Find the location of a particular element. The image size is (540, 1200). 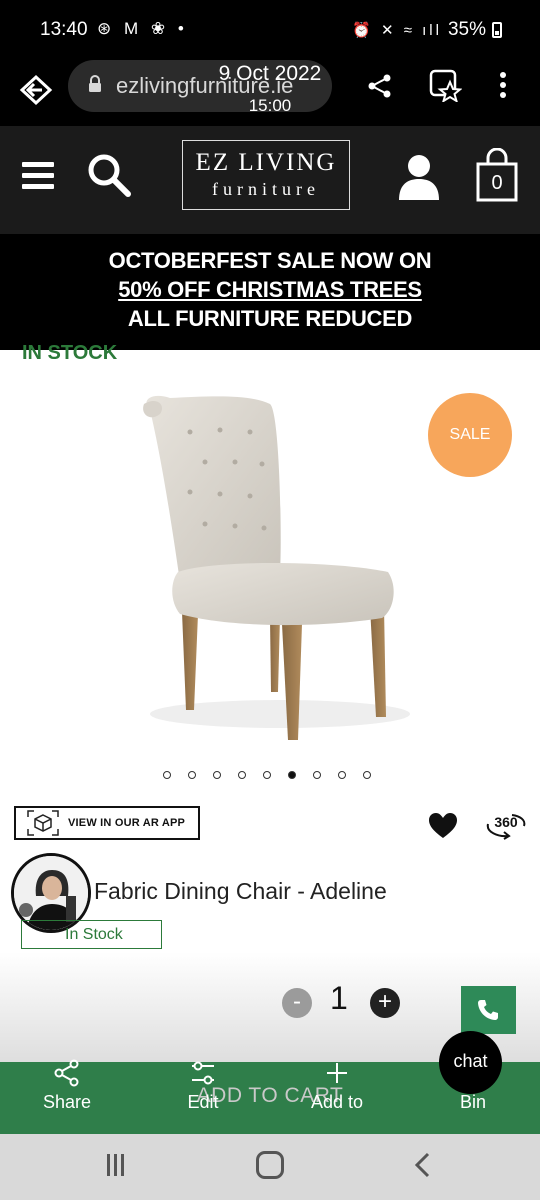

view-ar-label: VIEW IN OUR AR APP is located at coordinates (127, 823).